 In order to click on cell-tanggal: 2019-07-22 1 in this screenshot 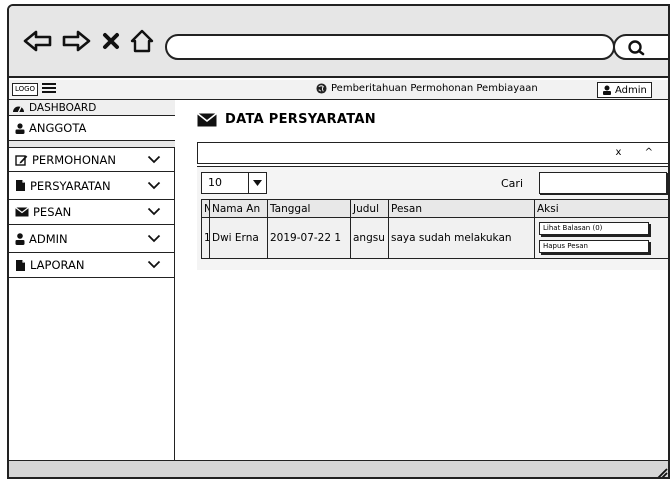, I will do `click(309, 238)`.